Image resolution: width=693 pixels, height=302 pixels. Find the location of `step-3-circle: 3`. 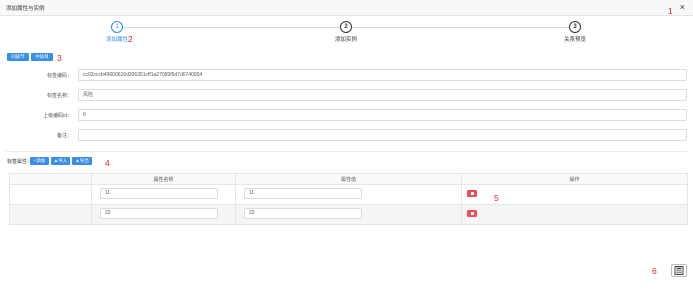

step-3-circle: 3 is located at coordinates (575, 27).